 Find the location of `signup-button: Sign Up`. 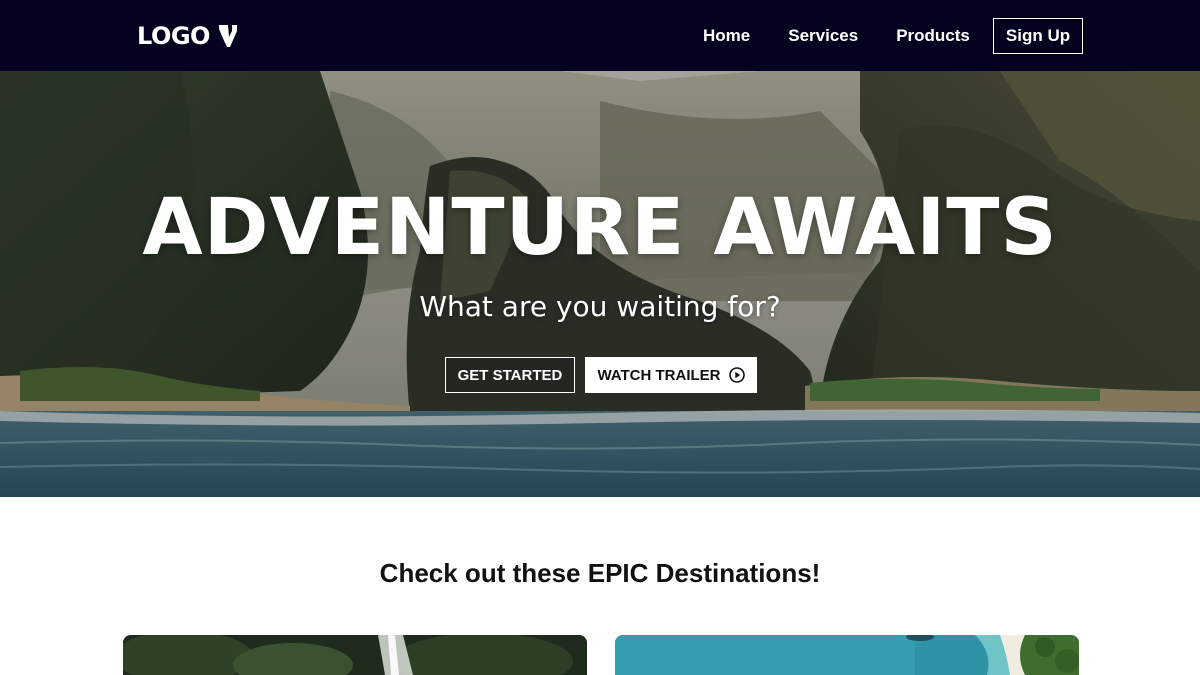

signup-button: Sign Up is located at coordinates (1038, 36).